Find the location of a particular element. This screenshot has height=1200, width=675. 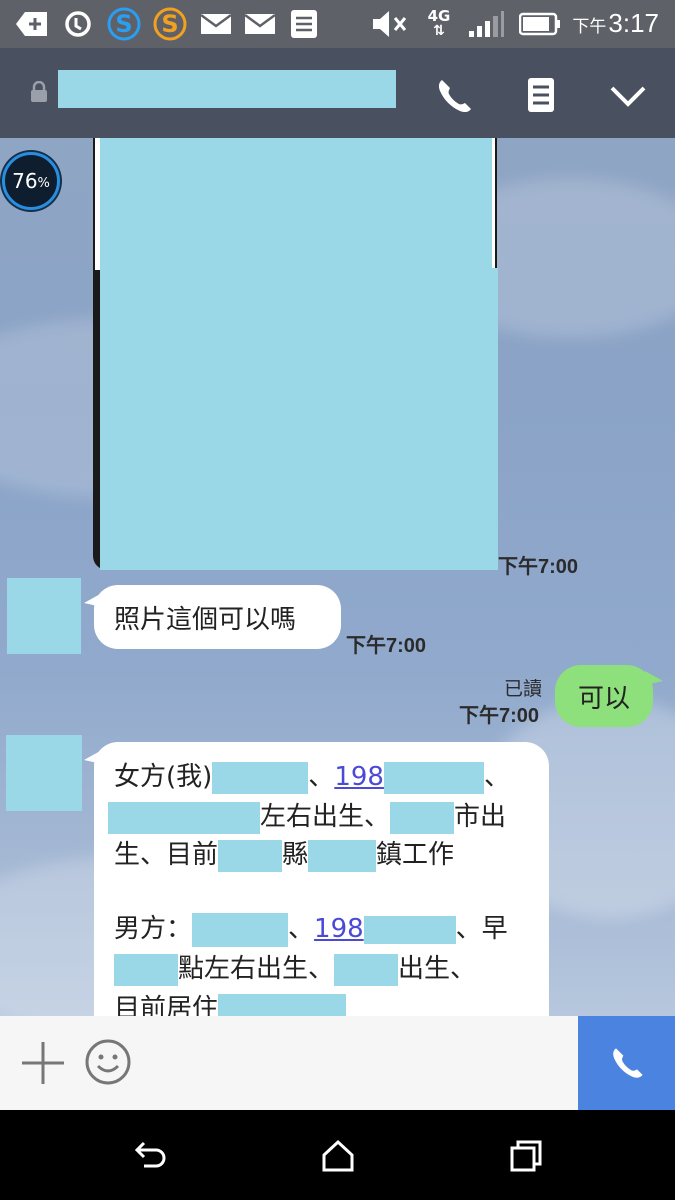

note-icon is located at coordinates (304, 24).